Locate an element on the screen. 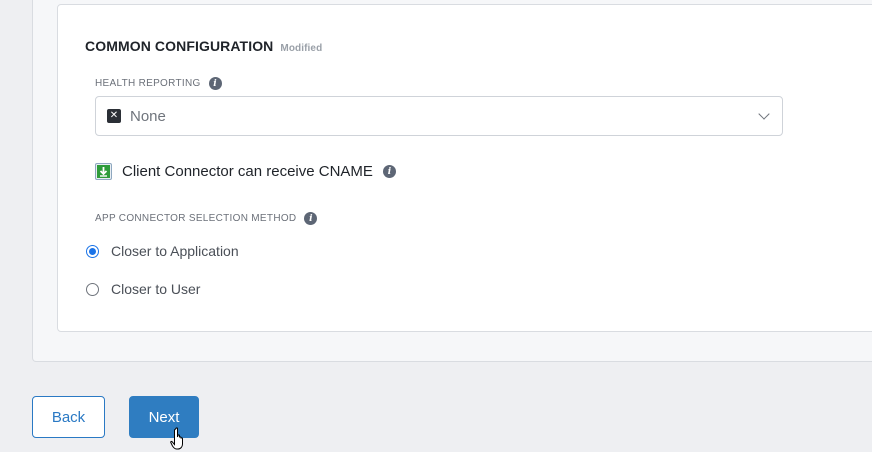 This screenshot has width=872, height=452. radio-option-closer-to-user: Closer to User is located at coordinates (143, 289).